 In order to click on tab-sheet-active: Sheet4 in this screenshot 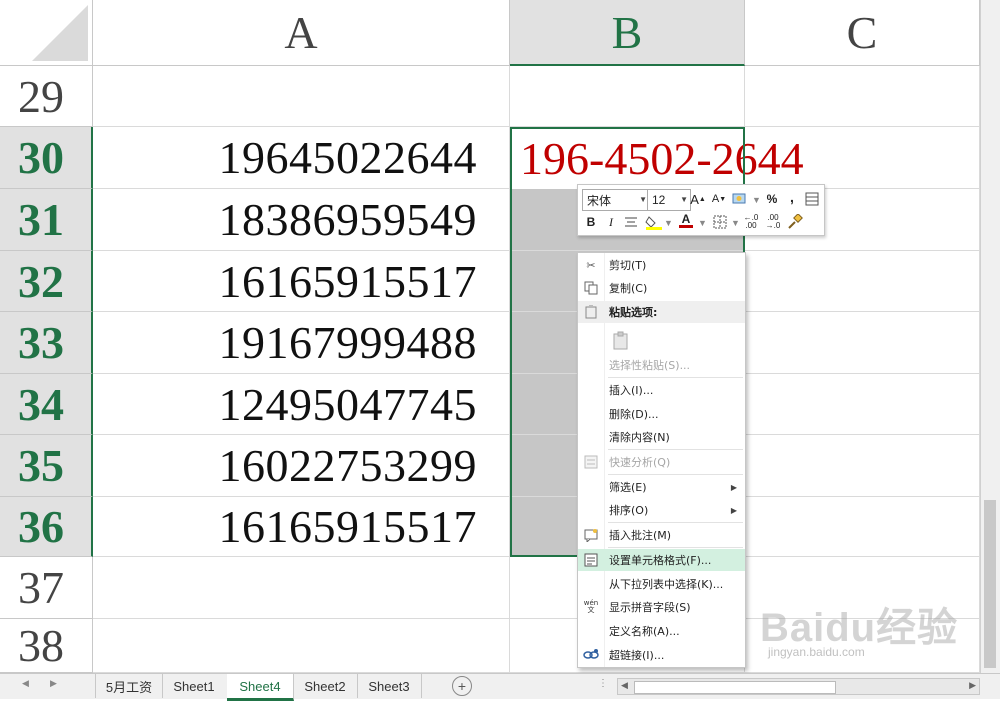, I will do `click(260, 687)`.